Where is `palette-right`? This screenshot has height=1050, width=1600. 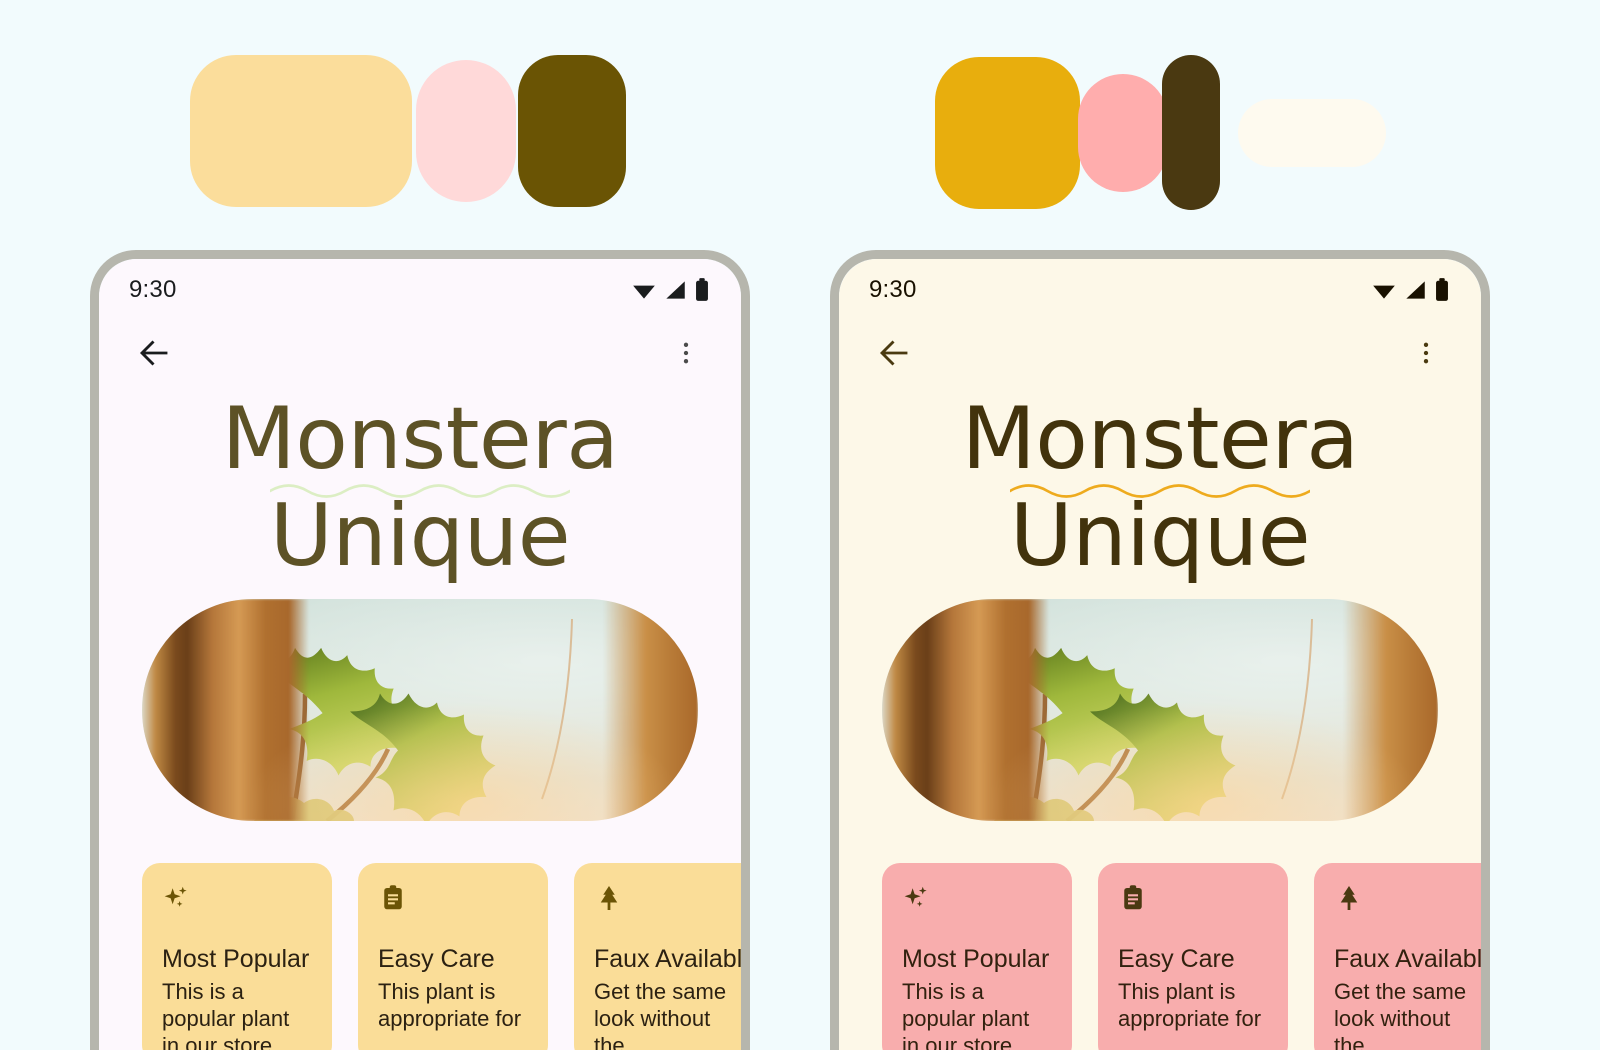 palette-right is located at coordinates (1160, 132).